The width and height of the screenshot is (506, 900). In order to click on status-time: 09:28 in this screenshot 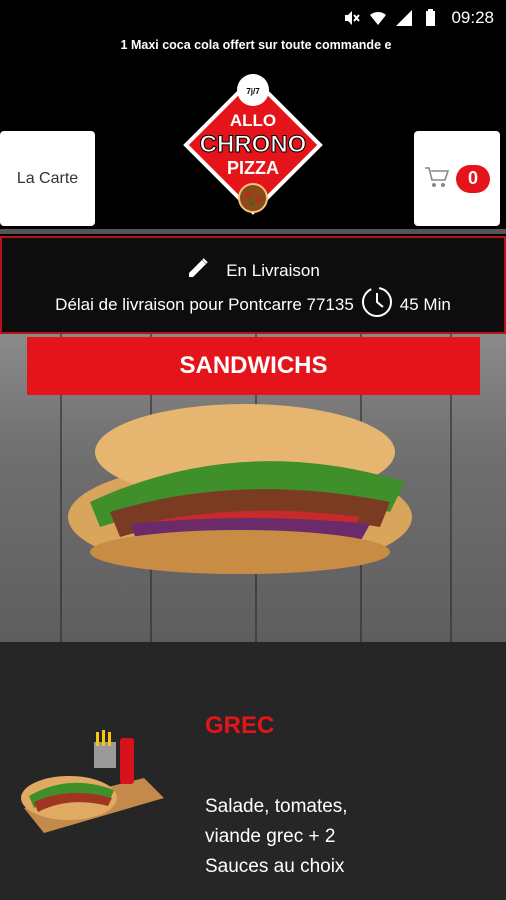, I will do `click(472, 17)`.